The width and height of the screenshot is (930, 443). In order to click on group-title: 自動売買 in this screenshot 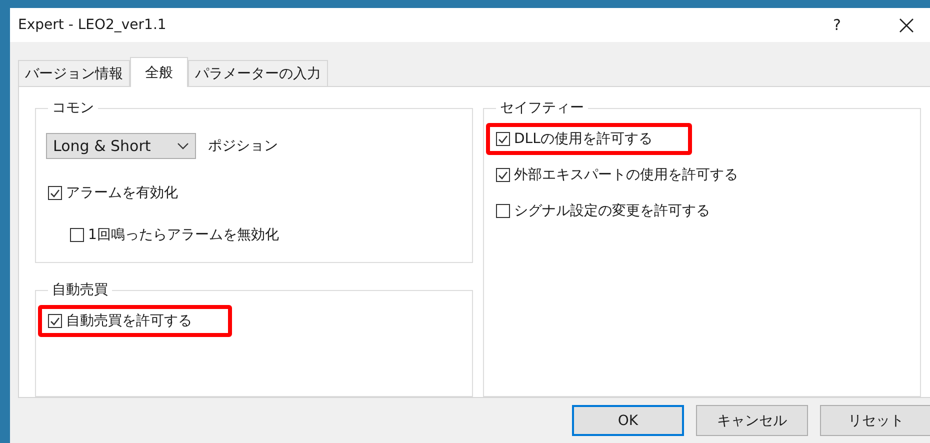, I will do `click(80, 290)`.